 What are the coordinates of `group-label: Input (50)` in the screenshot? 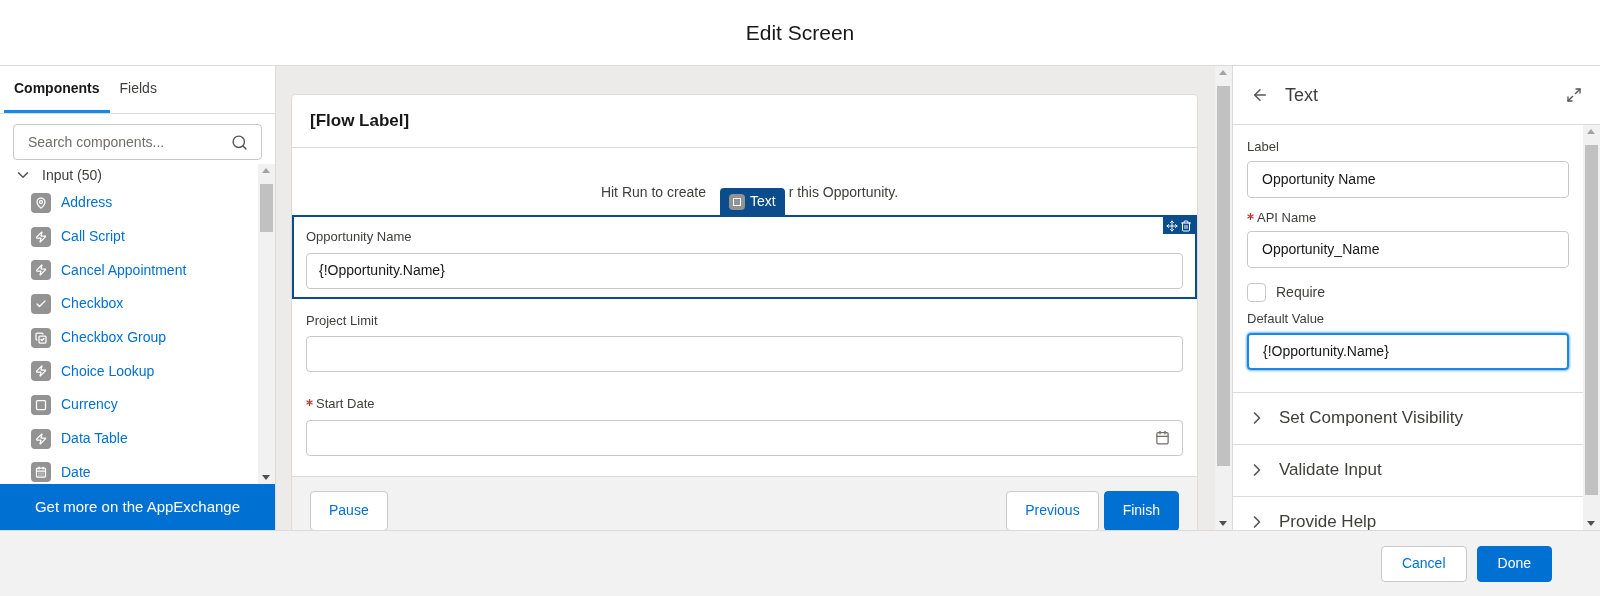 It's located at (72, 175).